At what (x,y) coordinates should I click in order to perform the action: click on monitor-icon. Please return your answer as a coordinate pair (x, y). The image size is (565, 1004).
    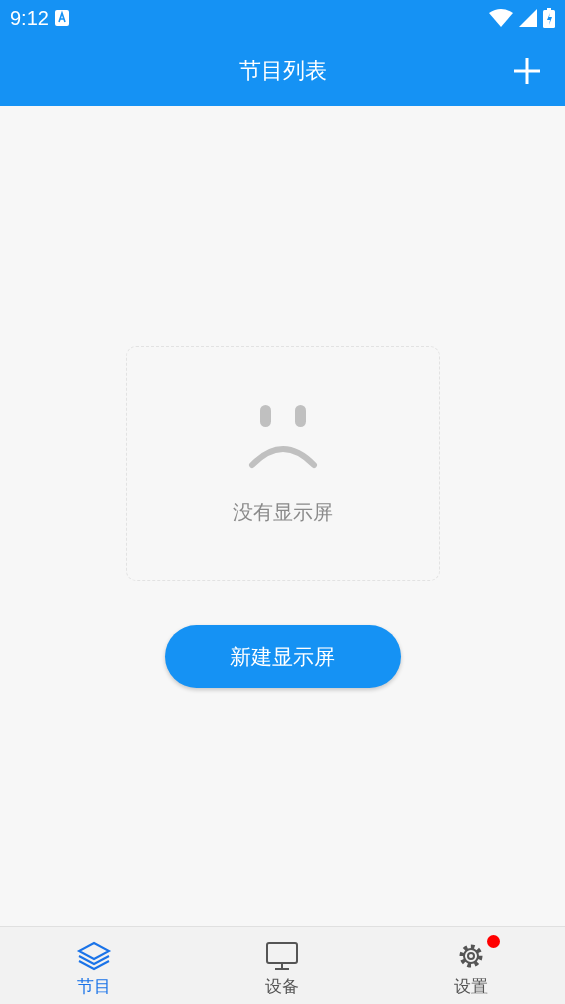
    Looking at the image, I should click on (282, 956).